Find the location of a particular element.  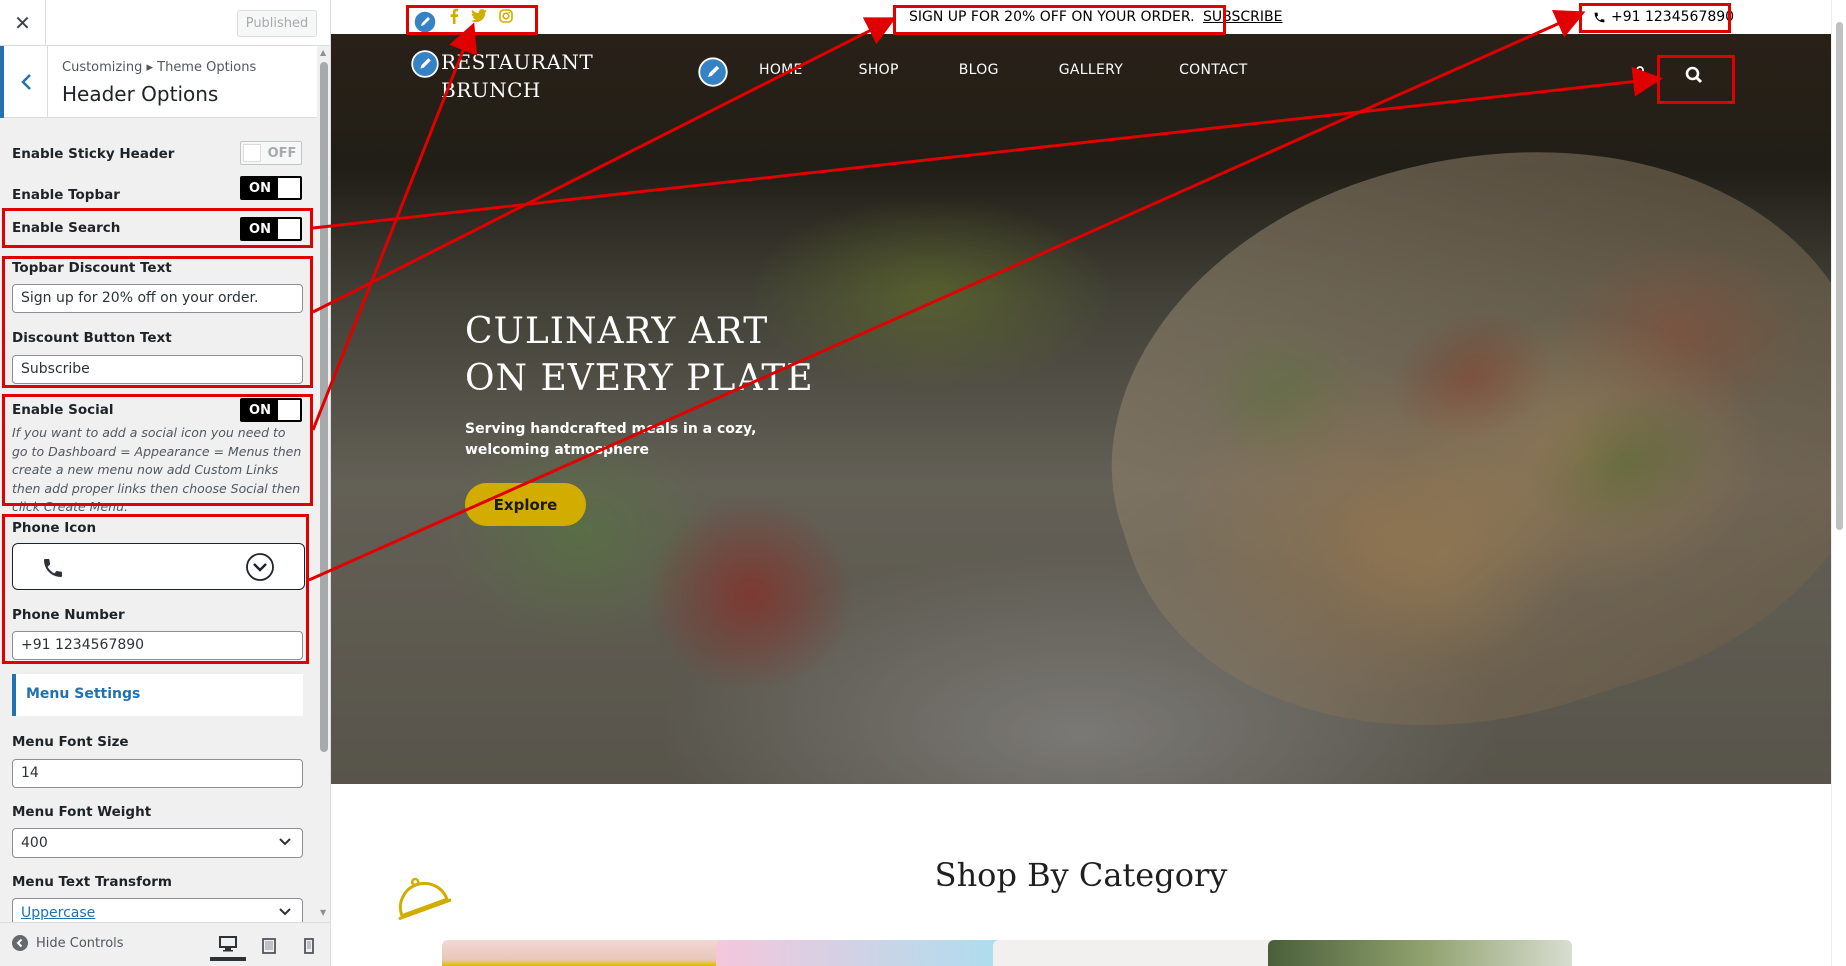

hero-title-line-2: ON EVERY PLATE is located at coordinates (639, 378).